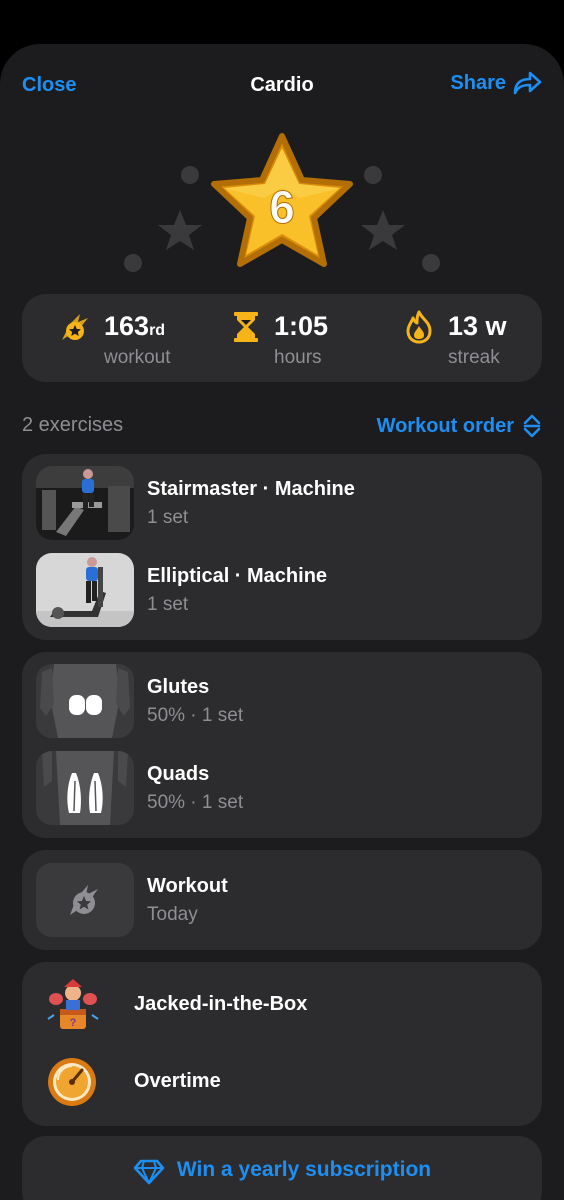 The height and width of the screenshot is (1200, 564). I want to click on muscle-row: Quads 50% · 1 set, so click(282, 788).